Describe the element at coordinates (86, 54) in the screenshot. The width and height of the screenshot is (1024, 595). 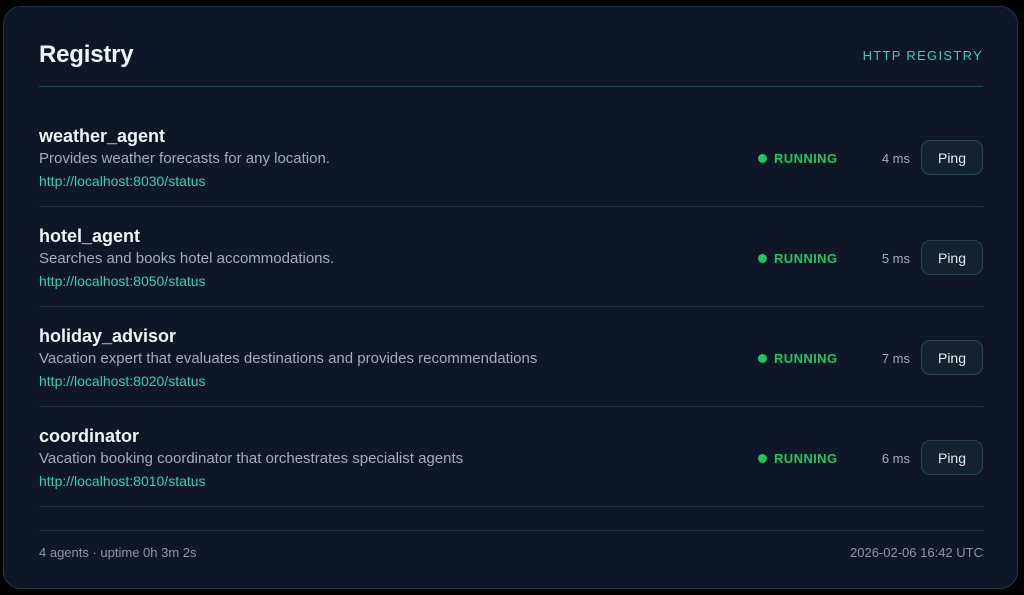
I see `page-title: Registry` at that location.